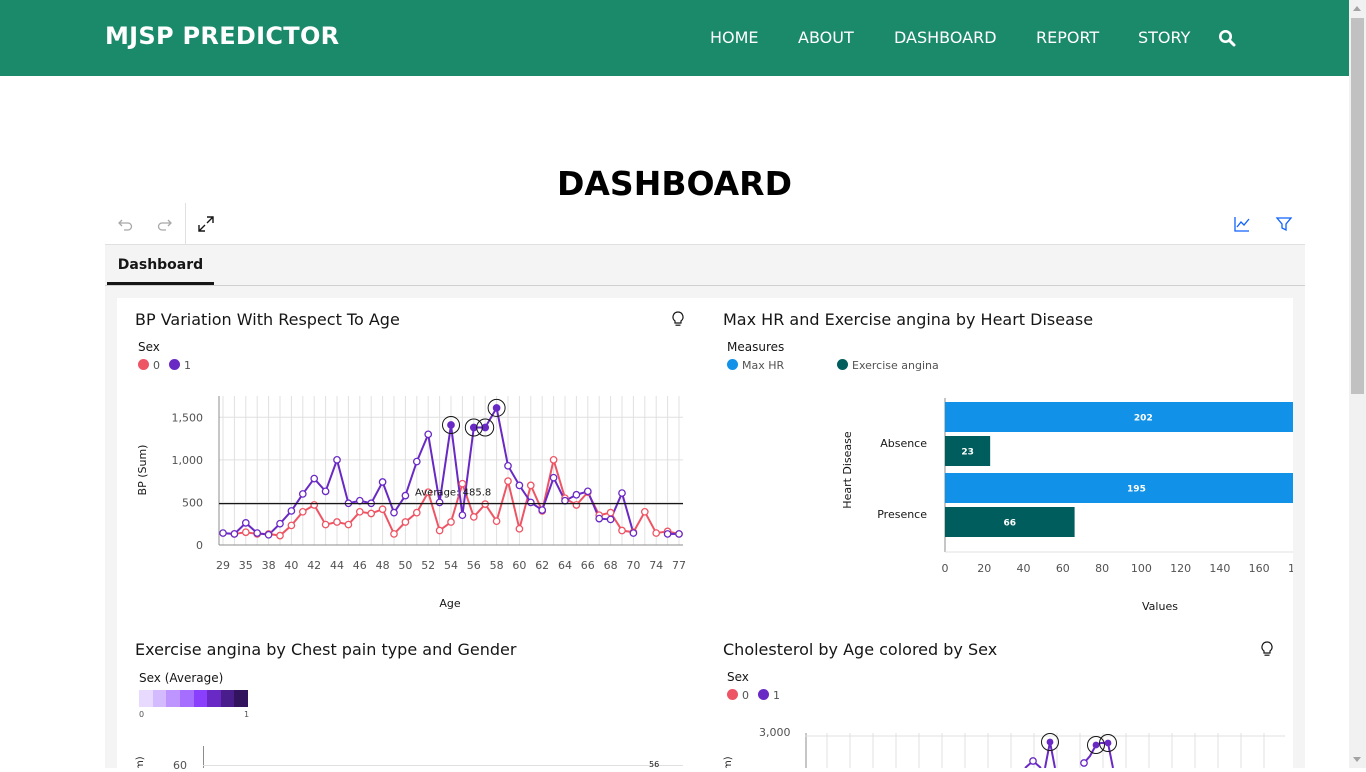  What do you see at coordinates (1357, 206) in the screenshot?
I see `scrollbar-thumb` at bounding box center [1357, 206].